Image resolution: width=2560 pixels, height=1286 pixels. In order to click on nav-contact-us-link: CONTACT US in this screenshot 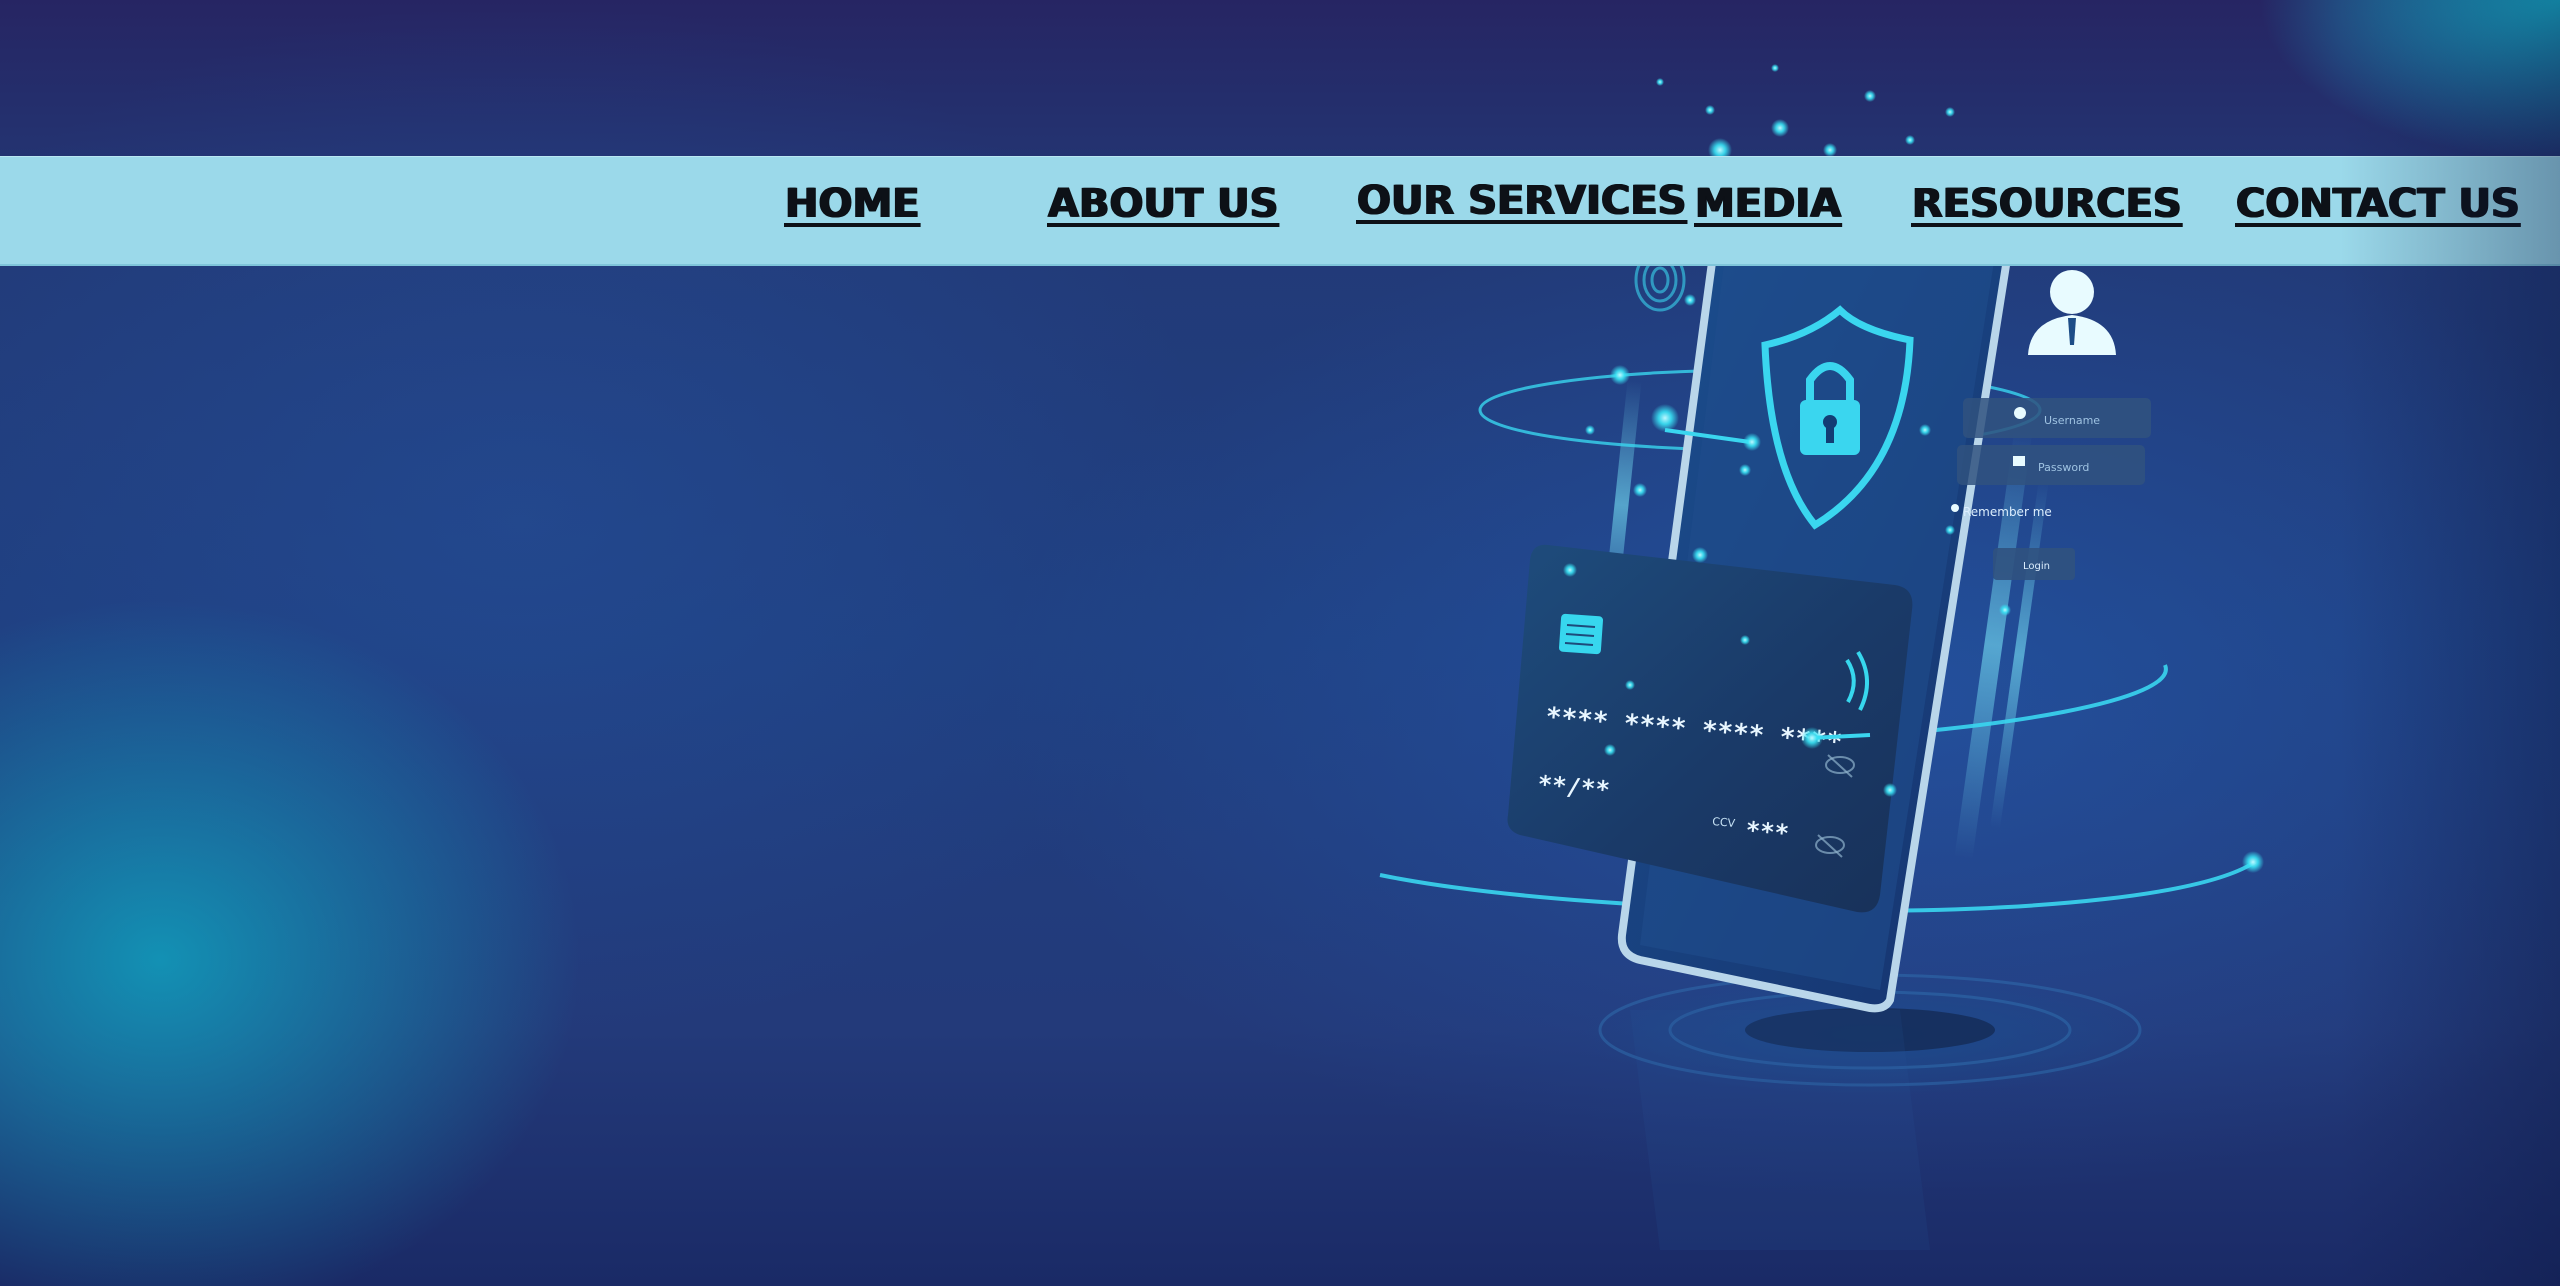, I will do `click(2378, 204)`.